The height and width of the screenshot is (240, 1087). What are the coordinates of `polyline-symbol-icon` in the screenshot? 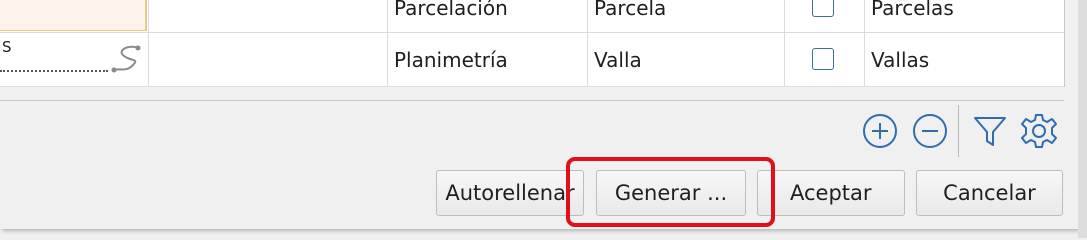 It's located at (126, 59).